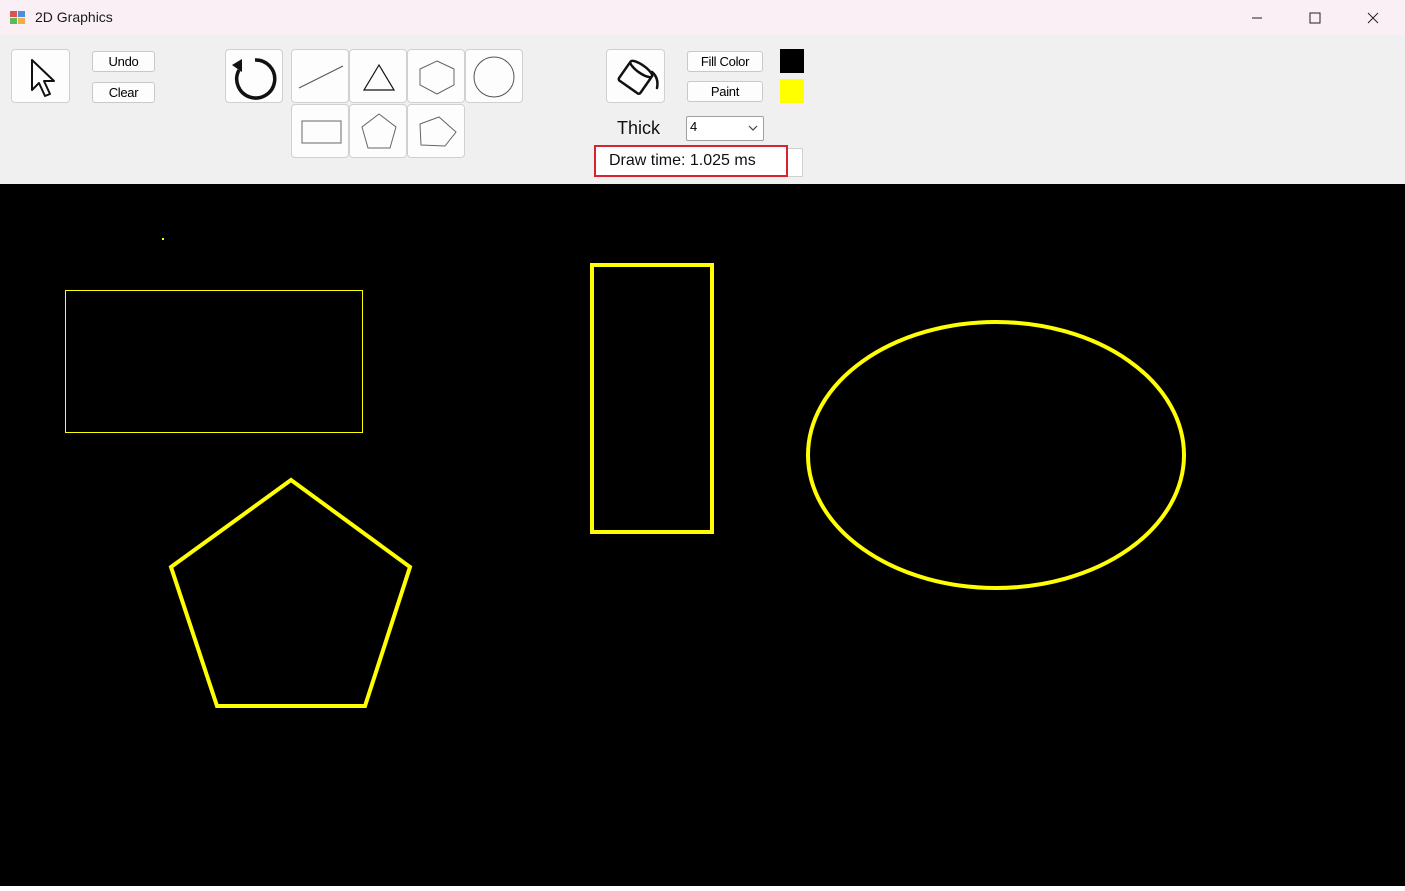 This screenshot has height=891, width=1405. Describe the element at coordinates (74, 17) in the screenshot. I see `window-title: 2D Graphics` at that location.